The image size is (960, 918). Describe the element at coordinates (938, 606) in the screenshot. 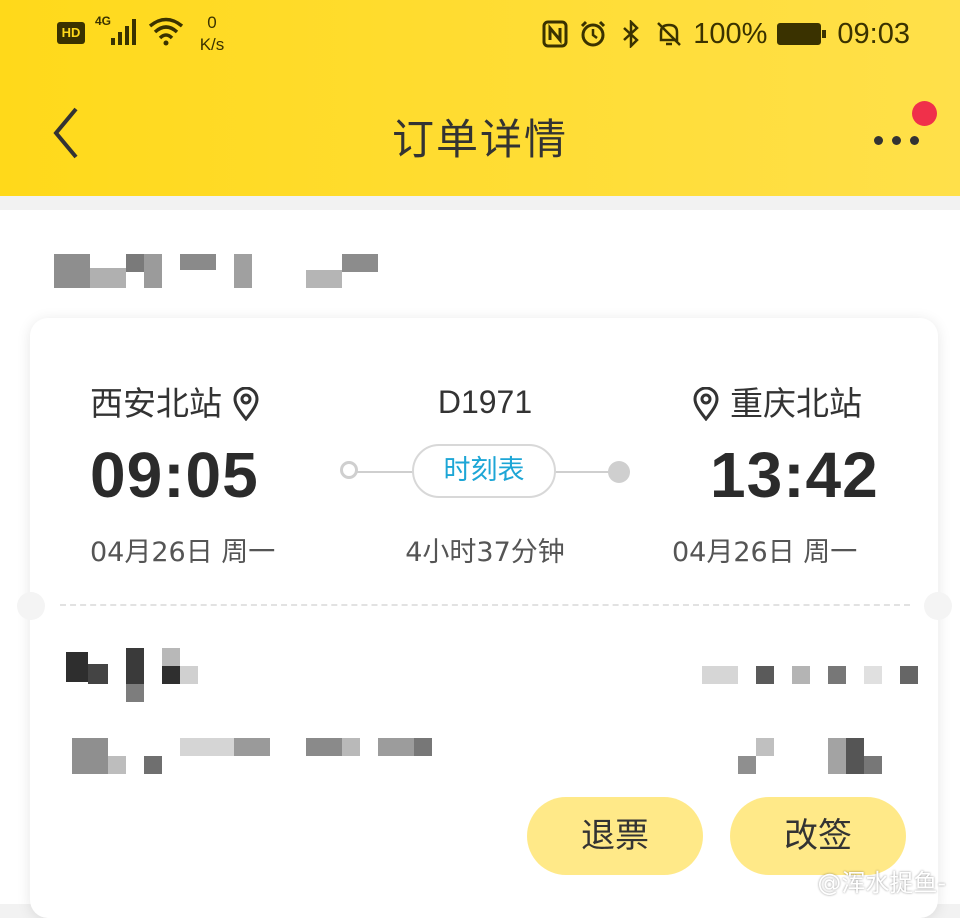

I see `card-notch-right` at that location.